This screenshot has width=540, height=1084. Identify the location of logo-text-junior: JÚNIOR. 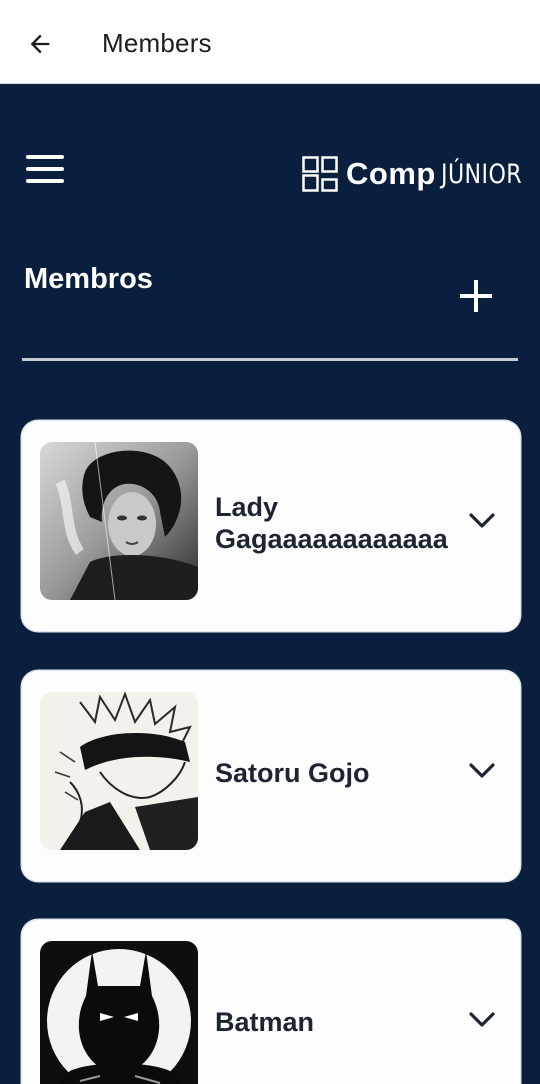
(481, 174).